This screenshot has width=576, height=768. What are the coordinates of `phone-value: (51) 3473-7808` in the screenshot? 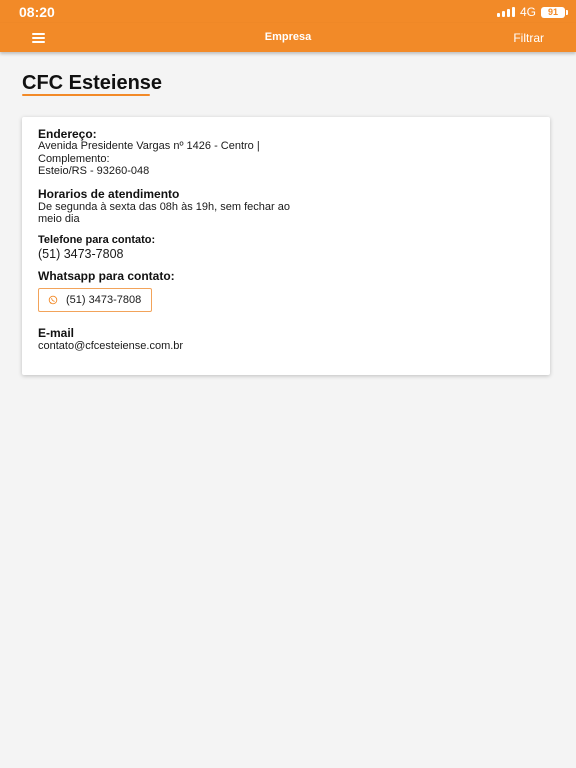 It's located at (80, 254).